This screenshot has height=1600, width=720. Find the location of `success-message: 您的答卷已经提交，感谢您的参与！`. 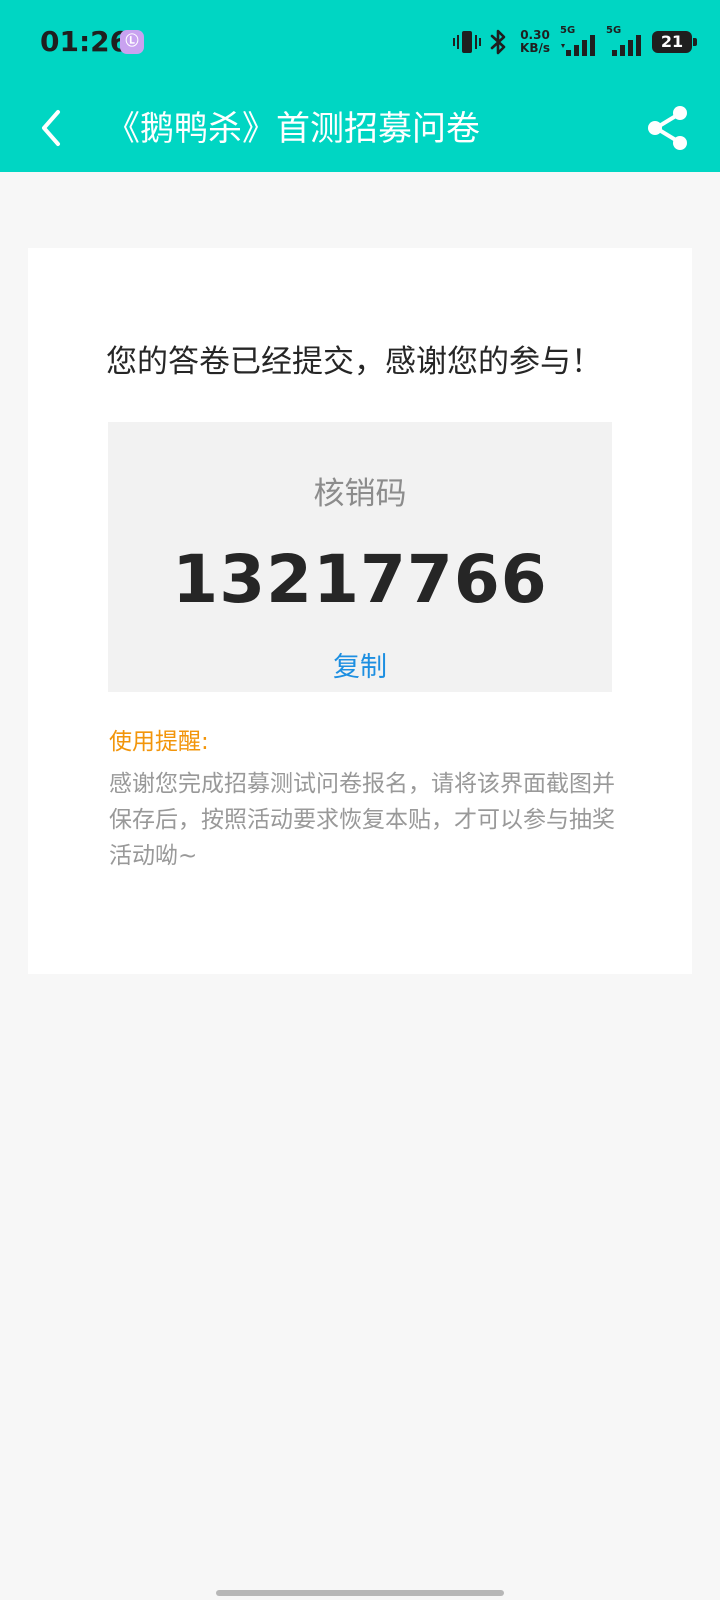

success-message: 您的答卷已经提交，感谢您的参与！ is located at coordinates (354, 362).